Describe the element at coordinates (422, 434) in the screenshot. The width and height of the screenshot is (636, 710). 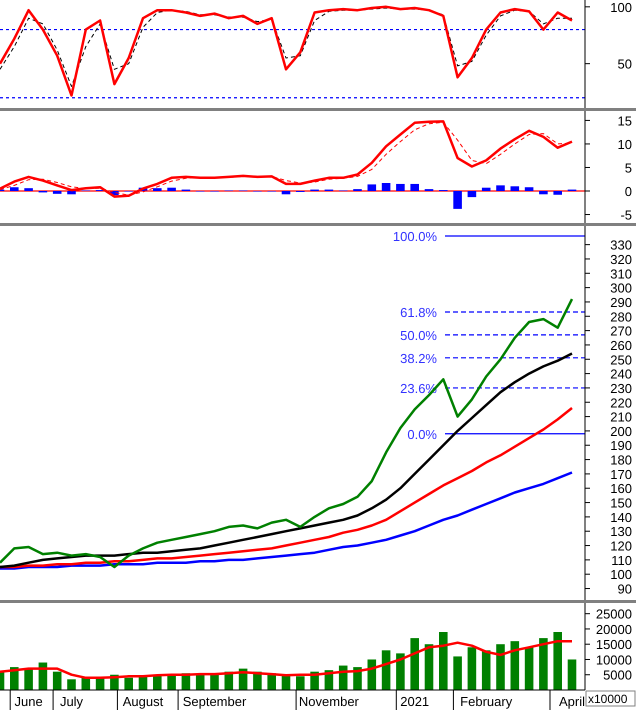
I see `level-label: 0.0%` at that location.